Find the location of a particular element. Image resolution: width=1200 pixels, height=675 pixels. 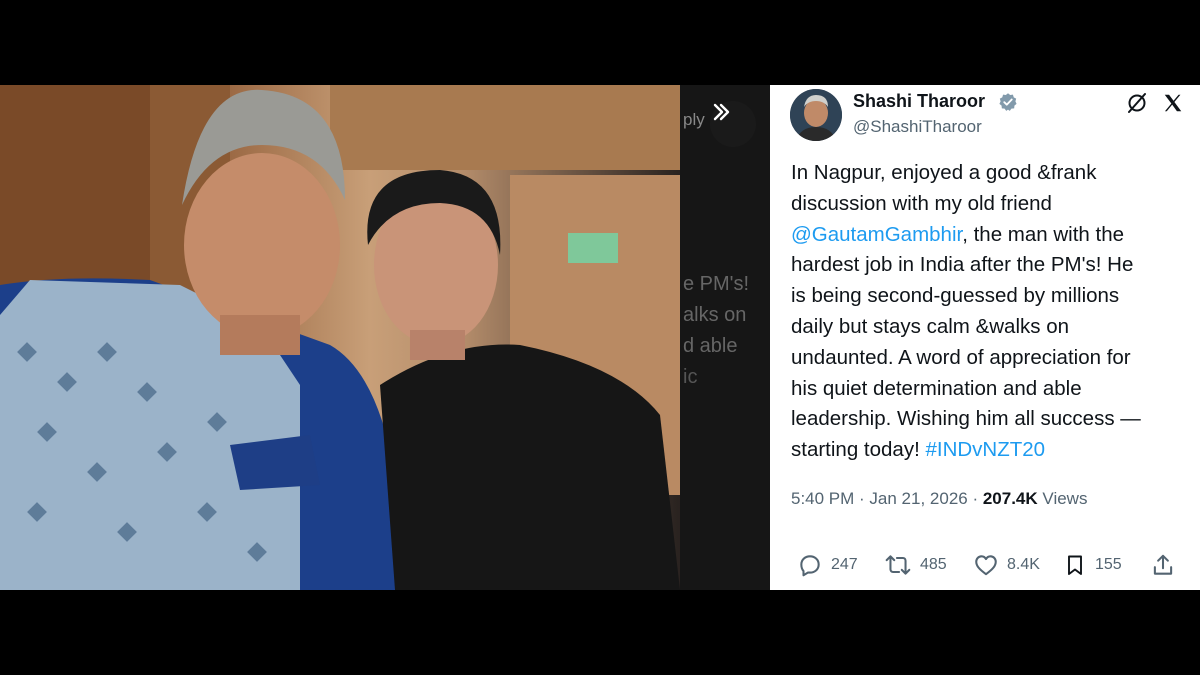

reply-count: 247 is located at coordinates (844, 564).